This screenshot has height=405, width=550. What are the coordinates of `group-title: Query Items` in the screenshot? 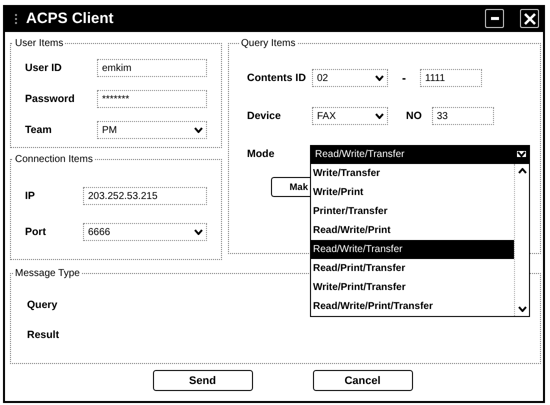 It's located at (268, 43).